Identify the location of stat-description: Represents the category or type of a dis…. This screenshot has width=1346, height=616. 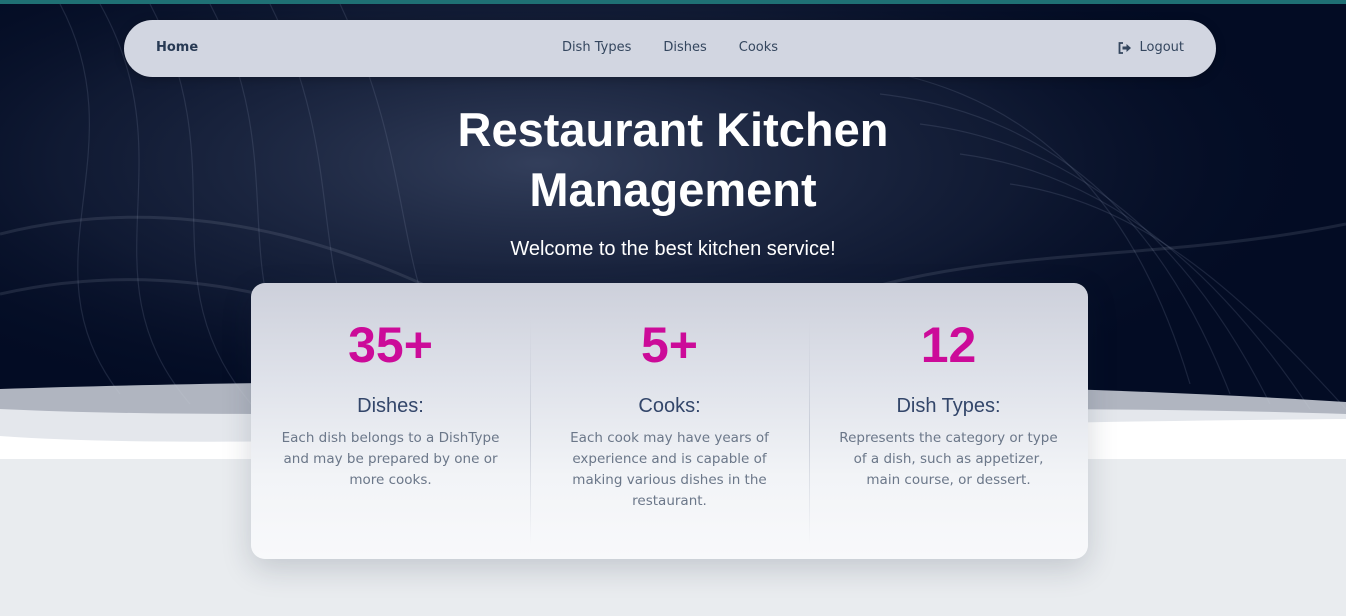
(948, 459).